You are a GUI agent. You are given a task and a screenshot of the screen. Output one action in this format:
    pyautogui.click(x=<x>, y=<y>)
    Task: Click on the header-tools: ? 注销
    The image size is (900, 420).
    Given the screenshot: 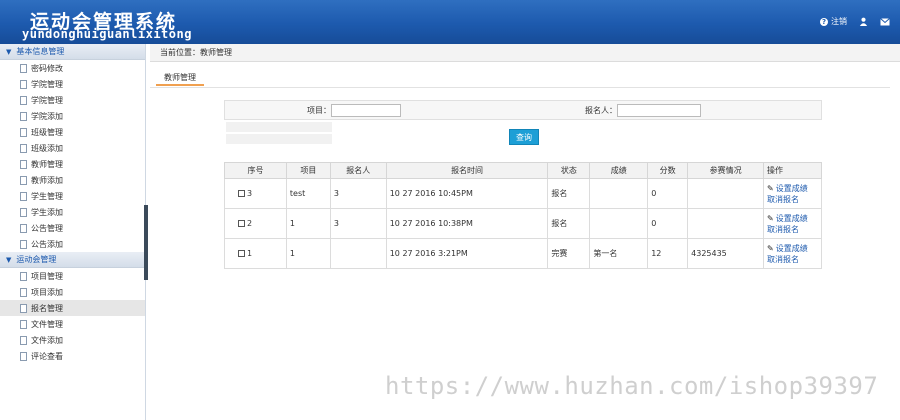 What is the action you would take?
    pyautogui.click(x=855, y=21)
    